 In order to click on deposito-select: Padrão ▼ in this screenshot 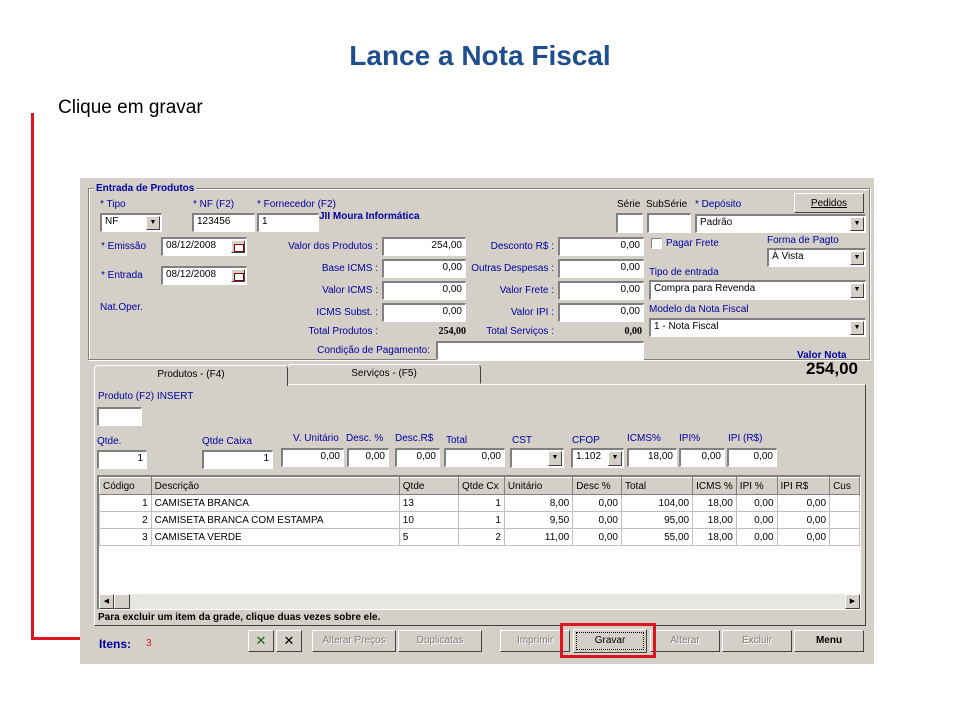, I will do `click(780, 223)`.